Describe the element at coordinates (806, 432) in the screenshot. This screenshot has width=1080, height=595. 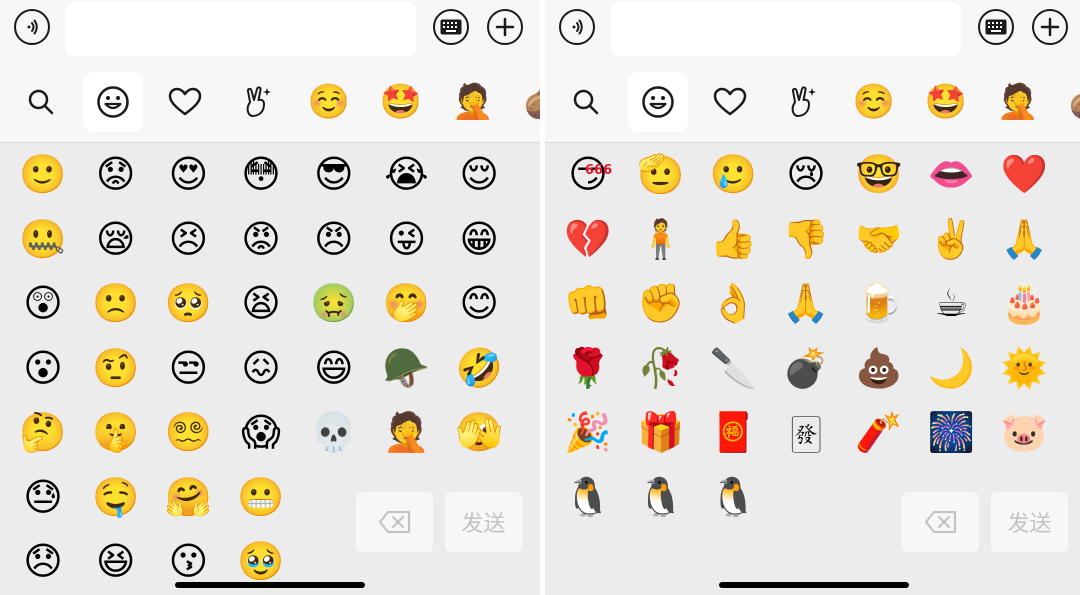
I see `emoji-item: 🀅` at that location.